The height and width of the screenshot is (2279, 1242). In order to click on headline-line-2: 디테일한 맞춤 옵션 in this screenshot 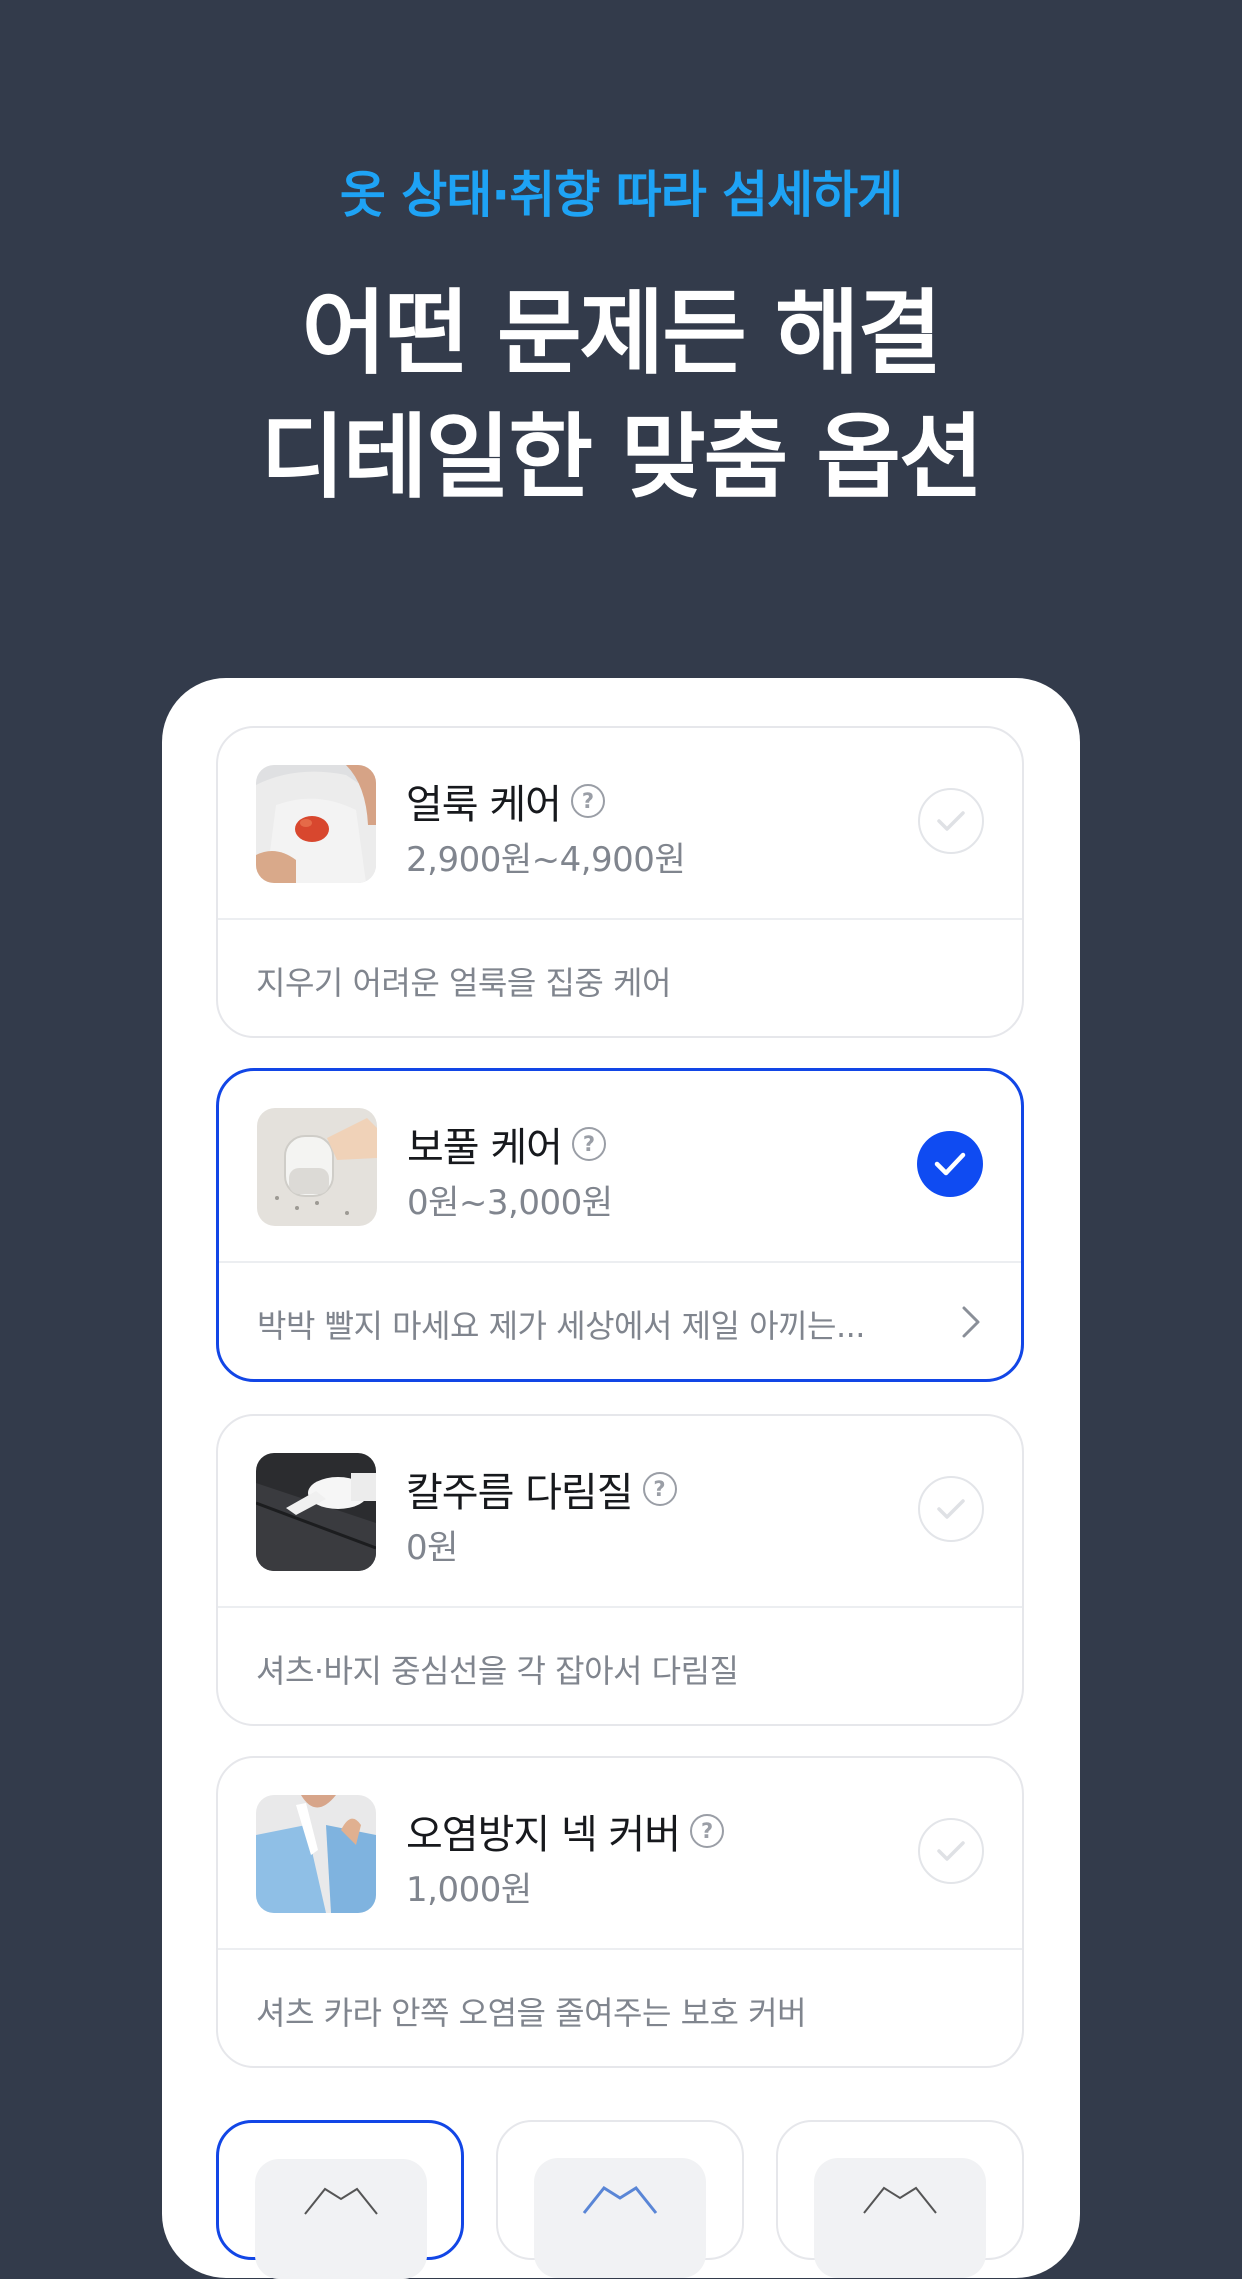, I will do `click(621, 457)`.